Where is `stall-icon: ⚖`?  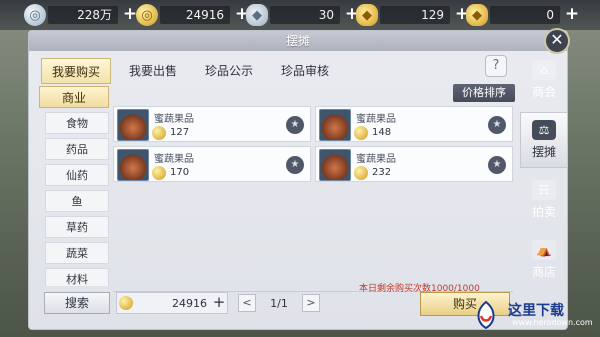
stall-icon: ⚖ is located at coordinates (544, 130).